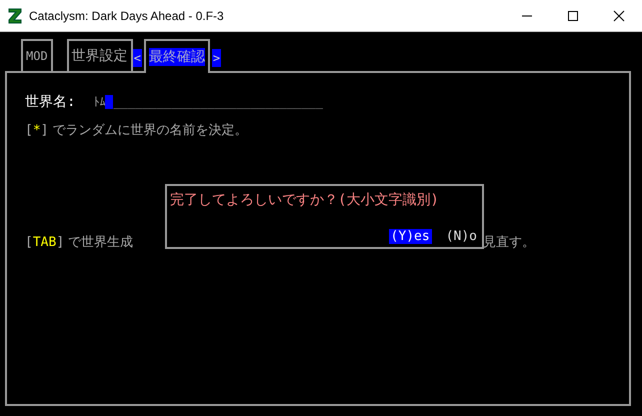 Image resolution: width=642 pixels, height=416 pixels. What do you see at coordinates (150, 130) in the screenshot?
I see `hint-text: でランダムに世界の名前を決定。` at bounding box center [150, 130].